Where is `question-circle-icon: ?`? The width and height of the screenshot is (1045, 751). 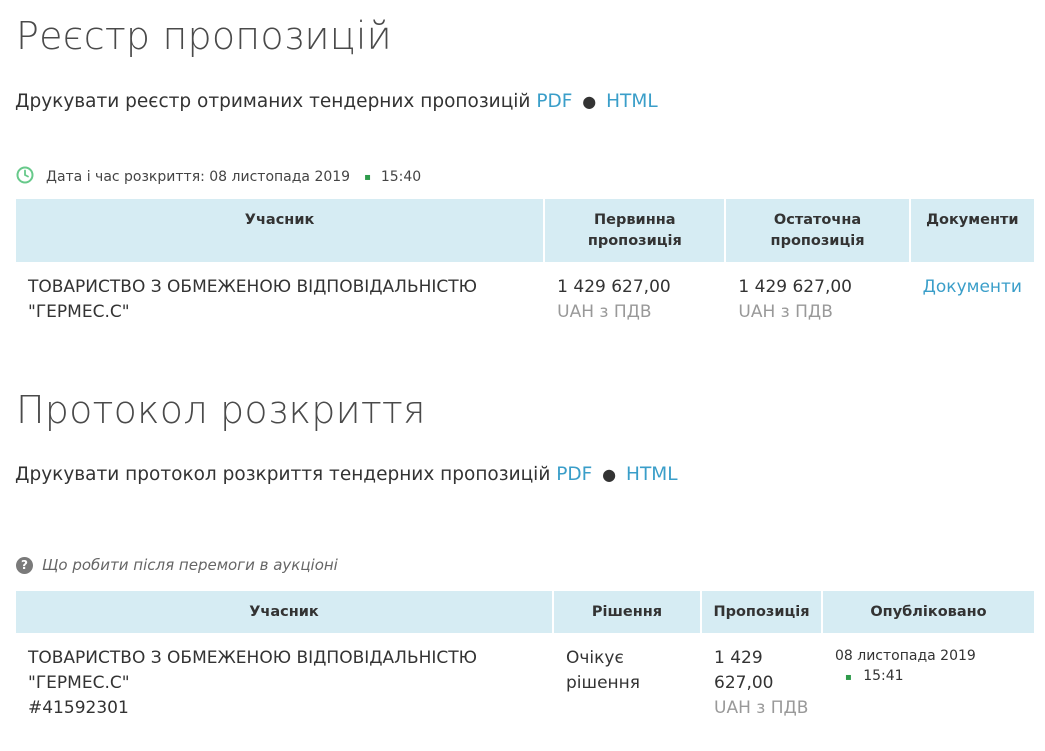
question-circle-icon: ? is located at coordinates (24, 565).